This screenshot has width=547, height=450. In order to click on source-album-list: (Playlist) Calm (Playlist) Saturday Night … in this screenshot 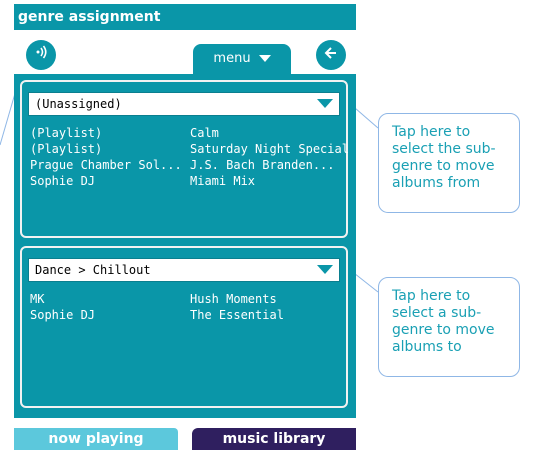, I will do `click(190, 158)`.